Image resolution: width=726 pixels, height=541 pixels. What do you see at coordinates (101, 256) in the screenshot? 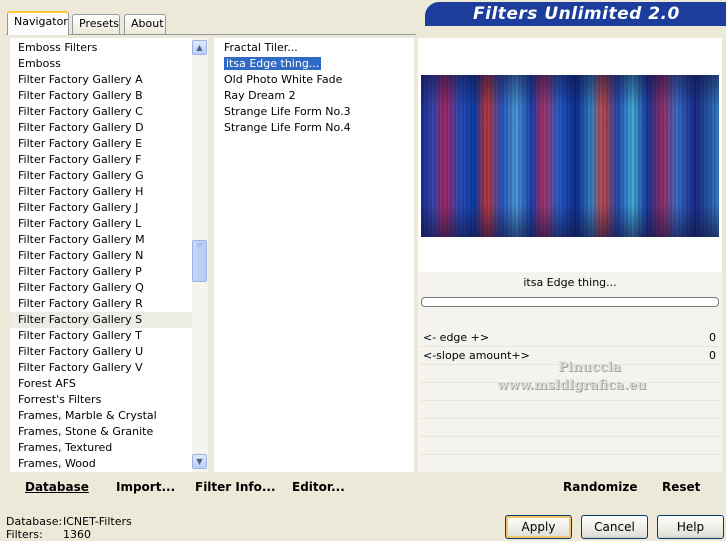
I see `category-item: Filter Factory Gallery N` at bounding box center [101, 256].